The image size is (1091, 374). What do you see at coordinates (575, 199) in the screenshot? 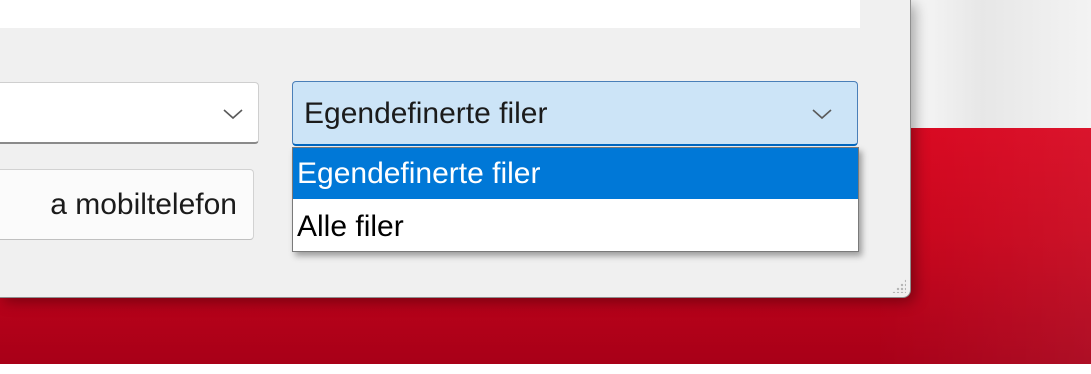
I see `file-type-dropdown-list: Egendefinerte filer Alle filer` at bounding box center [575, 199].